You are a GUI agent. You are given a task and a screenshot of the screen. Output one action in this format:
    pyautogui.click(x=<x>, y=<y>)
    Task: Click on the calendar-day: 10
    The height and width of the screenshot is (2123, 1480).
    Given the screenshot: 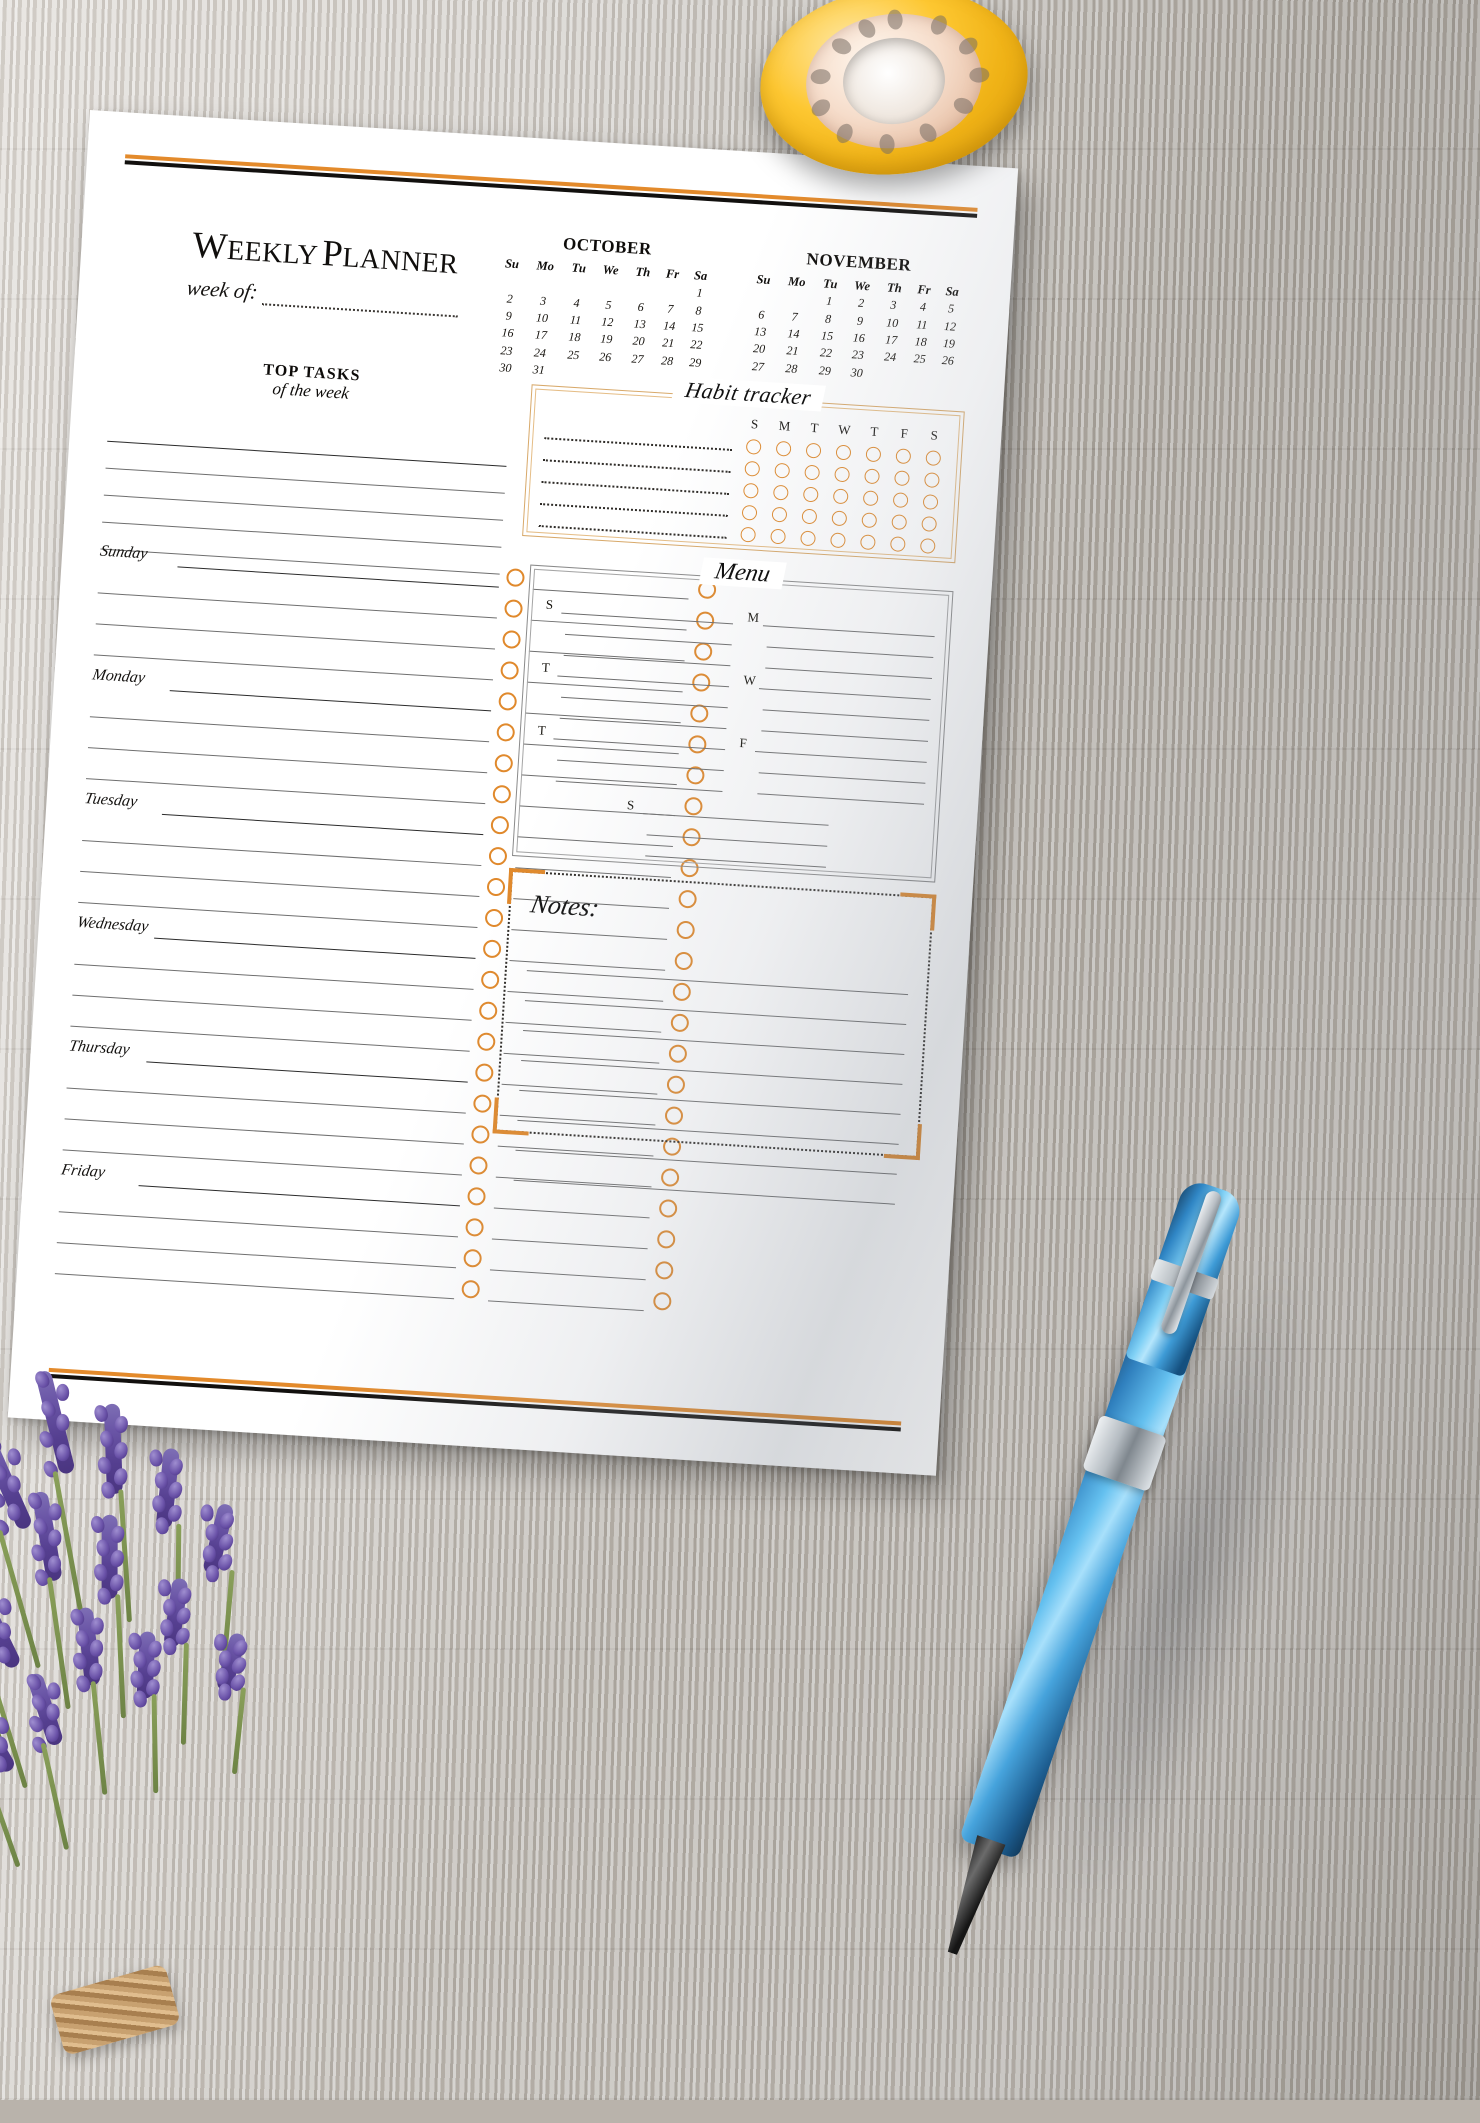 What is the action you would take?
    pyautogui.click(x=892, y=322)
    